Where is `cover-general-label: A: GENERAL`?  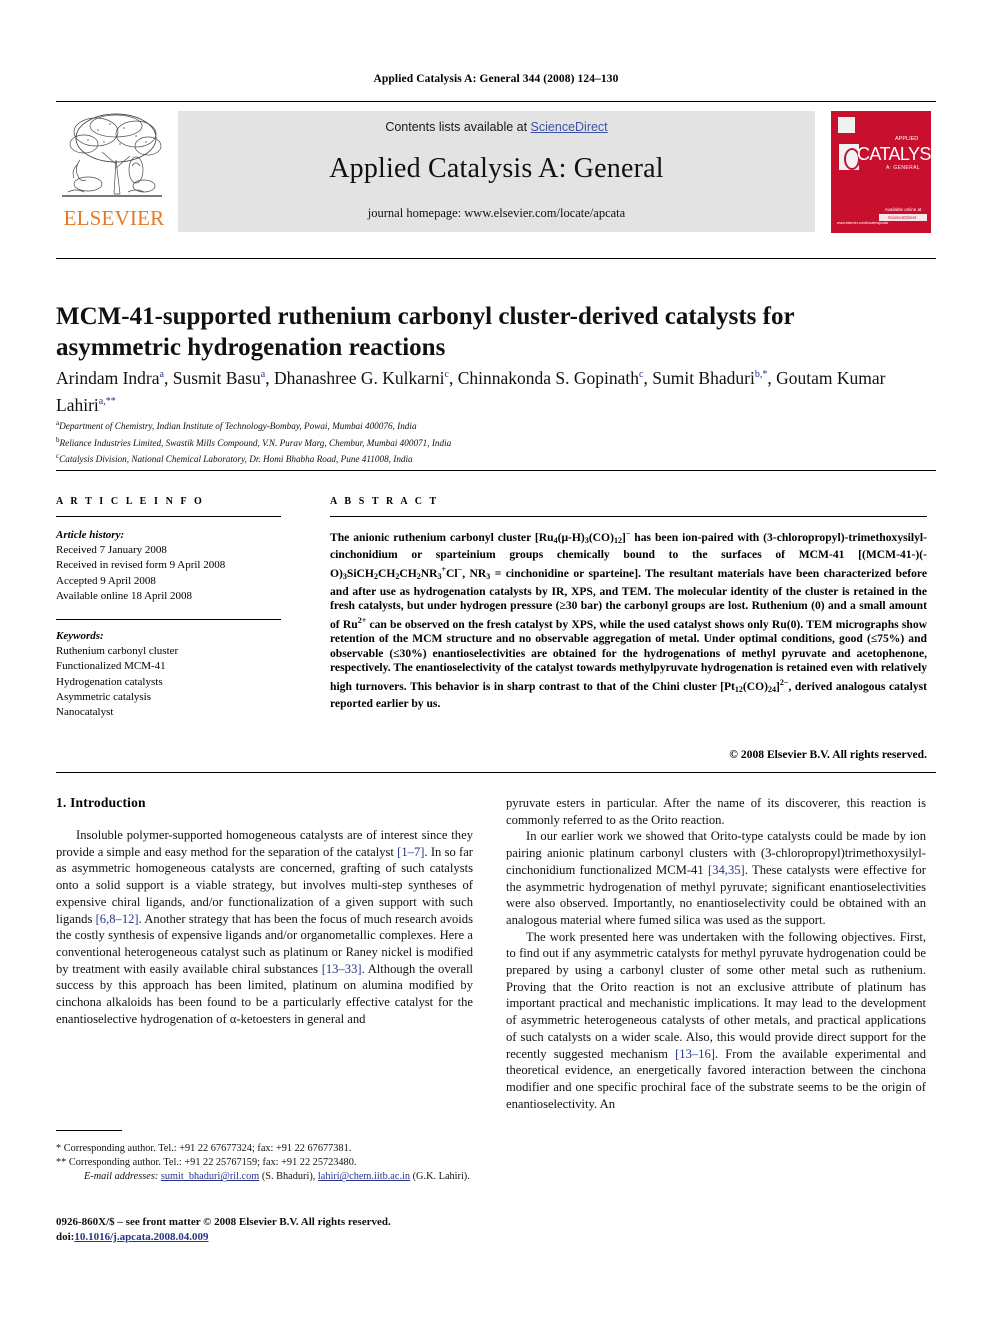 cover-general-label: A: GENERAL is located at coordinates (903, 168).